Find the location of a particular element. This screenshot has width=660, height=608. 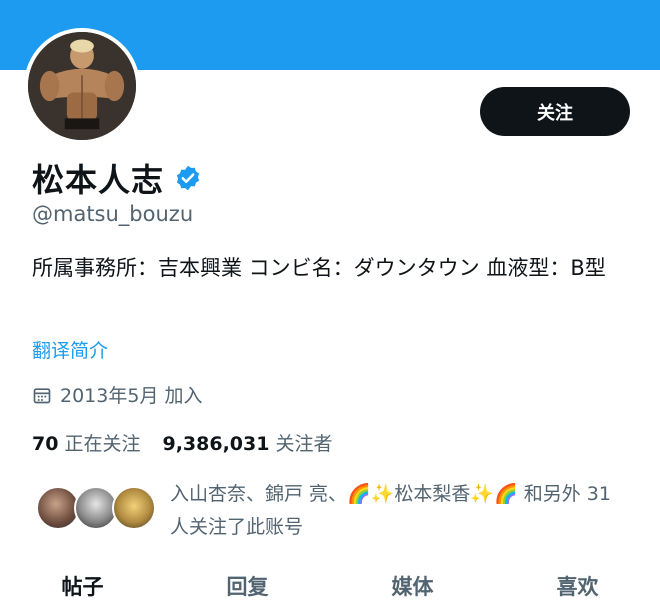

follower-avatars is located at coordinates (97, 506).